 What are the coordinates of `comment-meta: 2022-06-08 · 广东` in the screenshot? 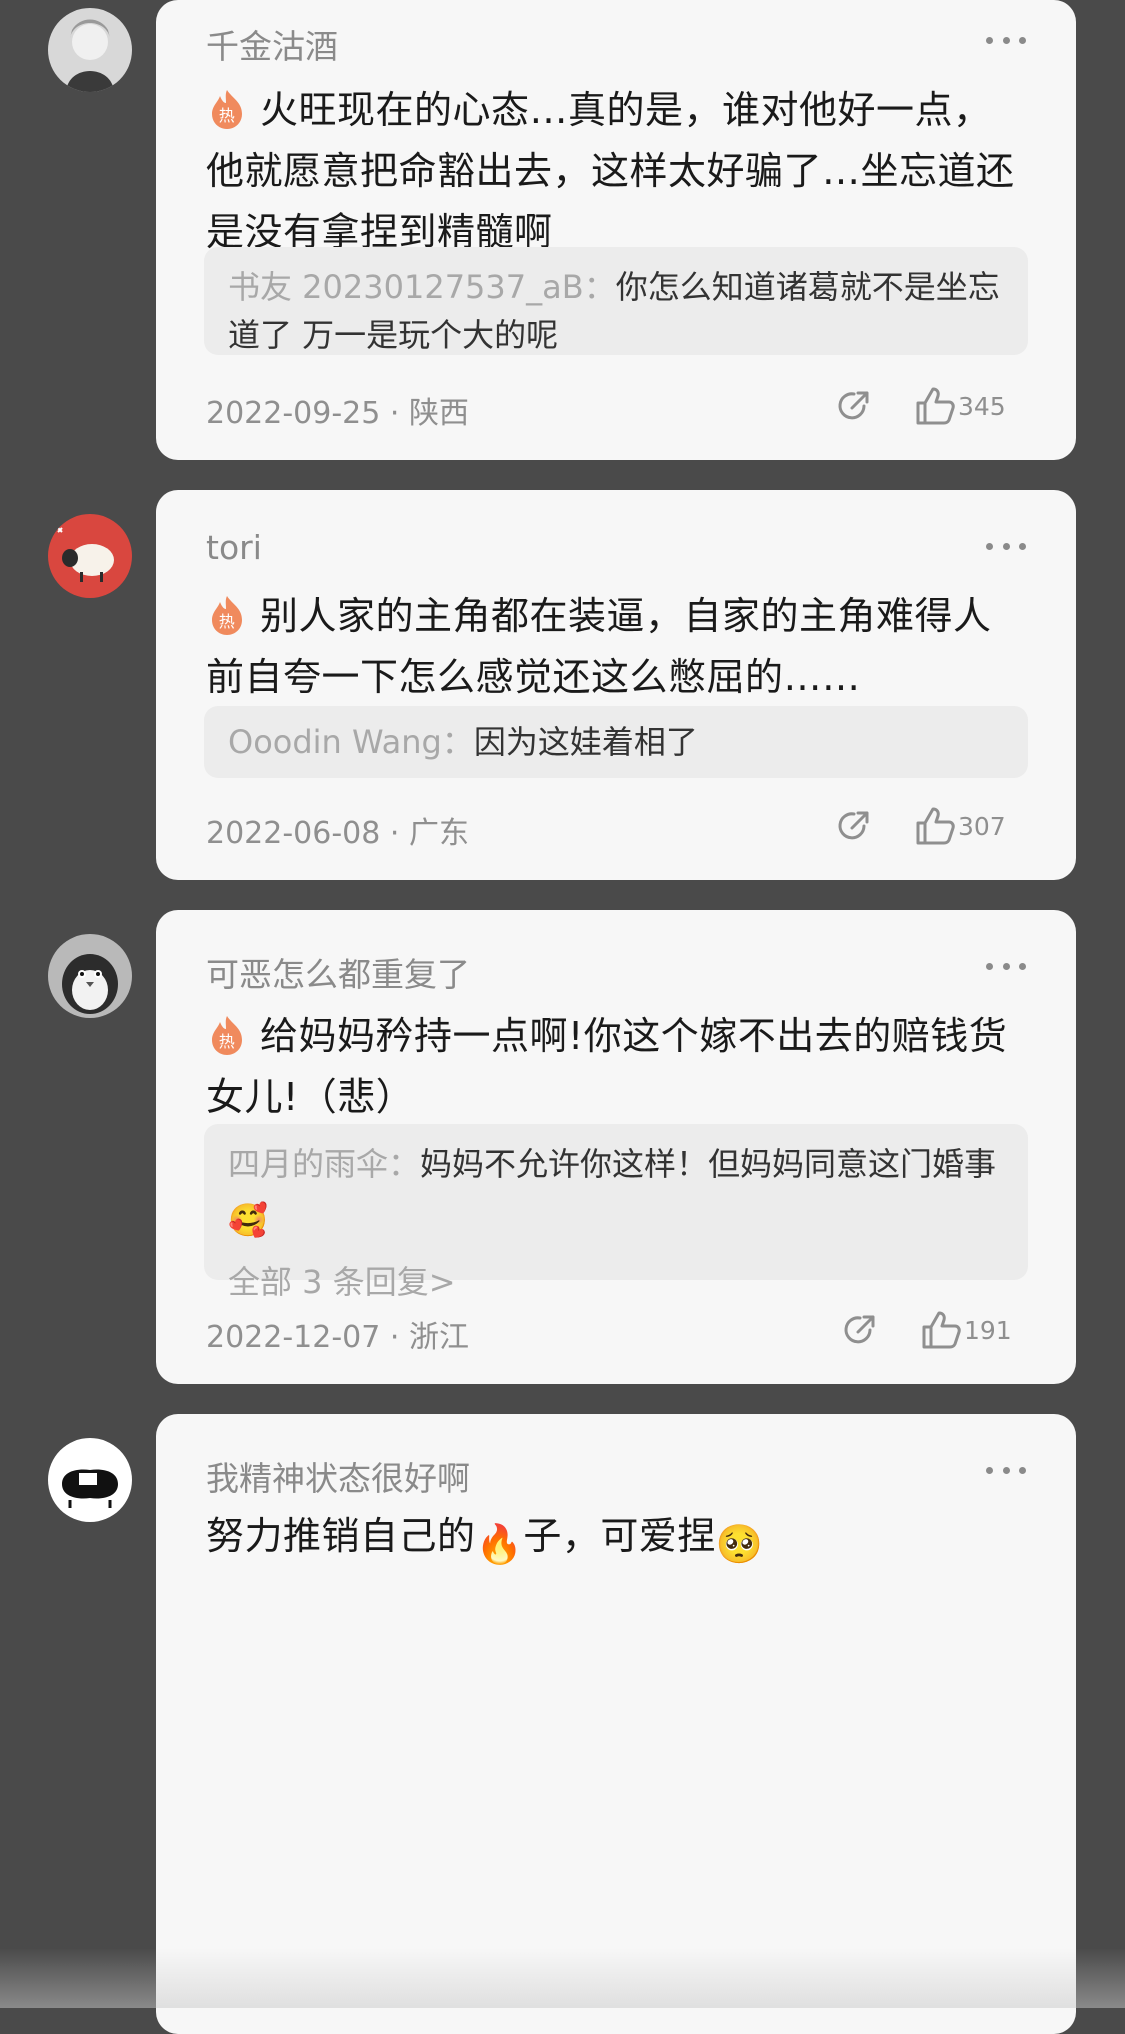 It's located at (337, 833).